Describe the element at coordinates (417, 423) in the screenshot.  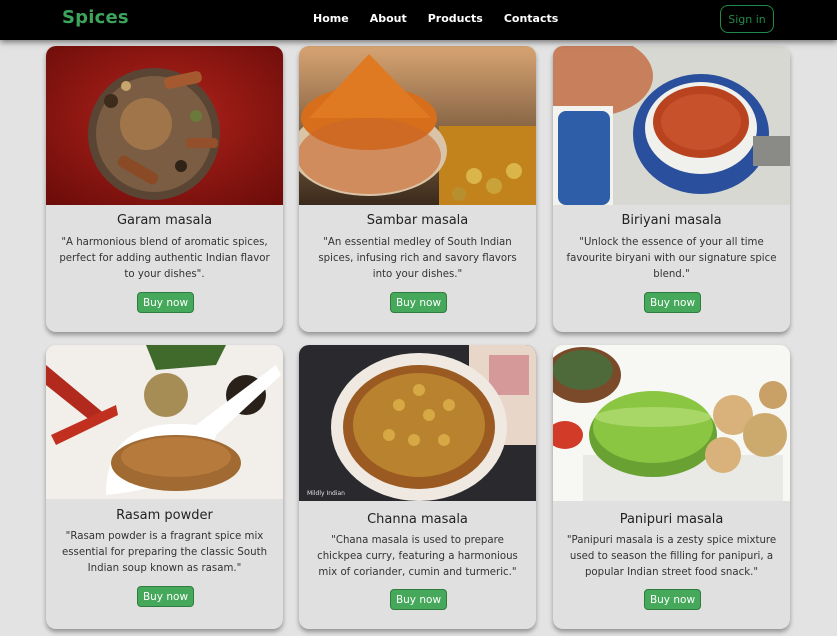
I see `channa-masala-image: Mildly Indian` at that location.